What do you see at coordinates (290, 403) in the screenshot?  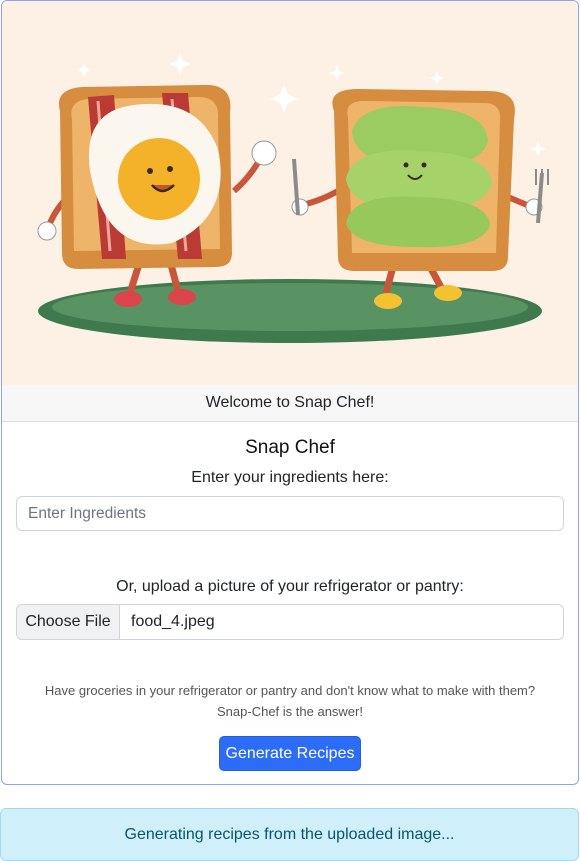 I see `card-header: Welcome to Snap Chef!` at bounding box center [290, 403].